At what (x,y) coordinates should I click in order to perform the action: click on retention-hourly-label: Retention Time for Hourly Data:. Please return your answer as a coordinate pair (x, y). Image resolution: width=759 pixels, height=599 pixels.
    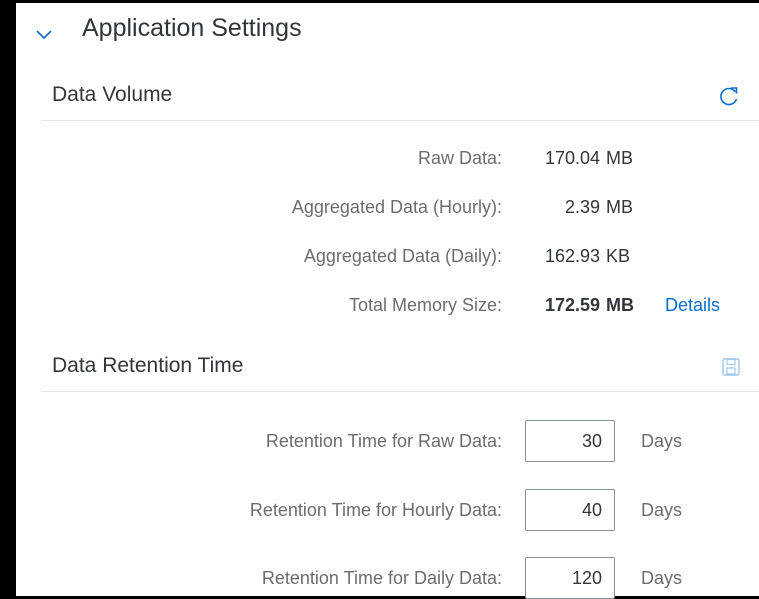
    Looking at the image, I should click on (375, 510).